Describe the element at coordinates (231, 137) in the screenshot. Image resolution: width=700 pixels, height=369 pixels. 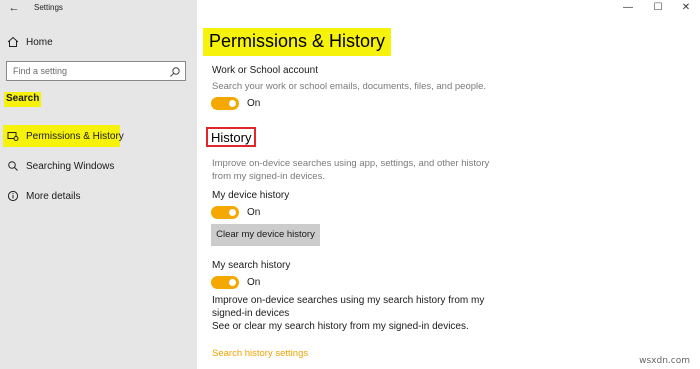
I see `history-heading: History` at that location.